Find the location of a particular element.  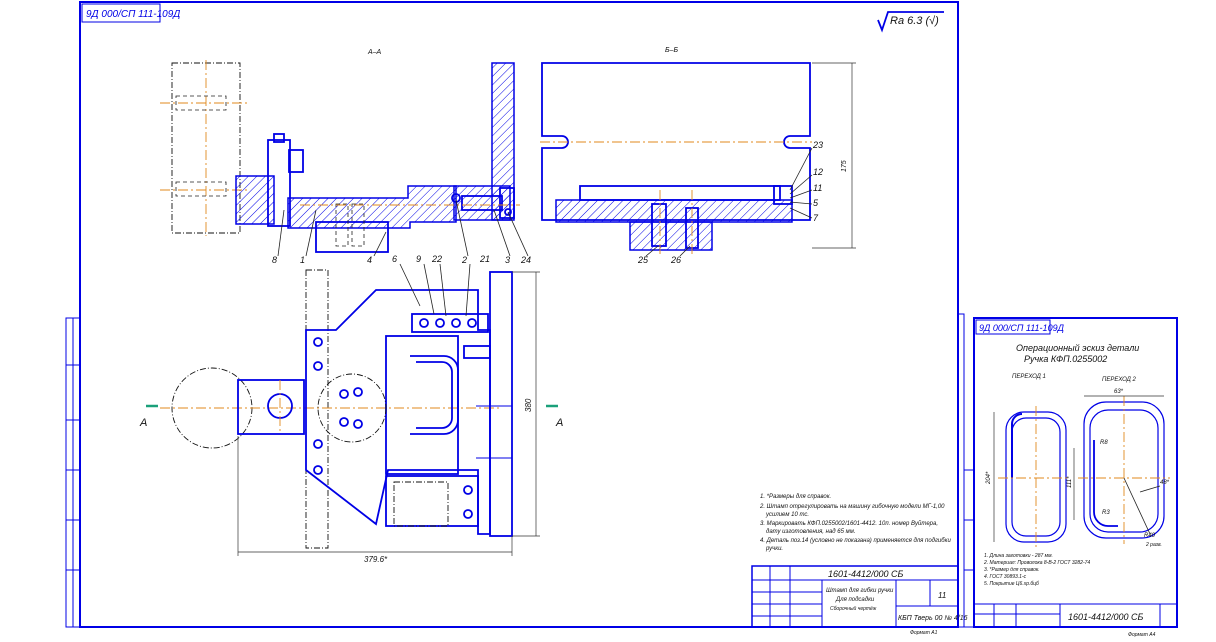

dim-175: 175 is located at coordinates (844, 166).